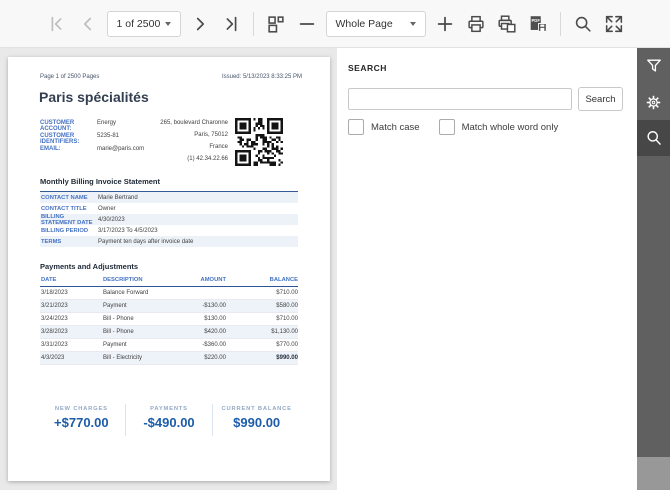 The height and width of the screenshot is (490, 670). What do you see at coordinates (214, 306) in the screenshot?
I see `cell-amount: -$130.00` at bounding box center [214, 306].